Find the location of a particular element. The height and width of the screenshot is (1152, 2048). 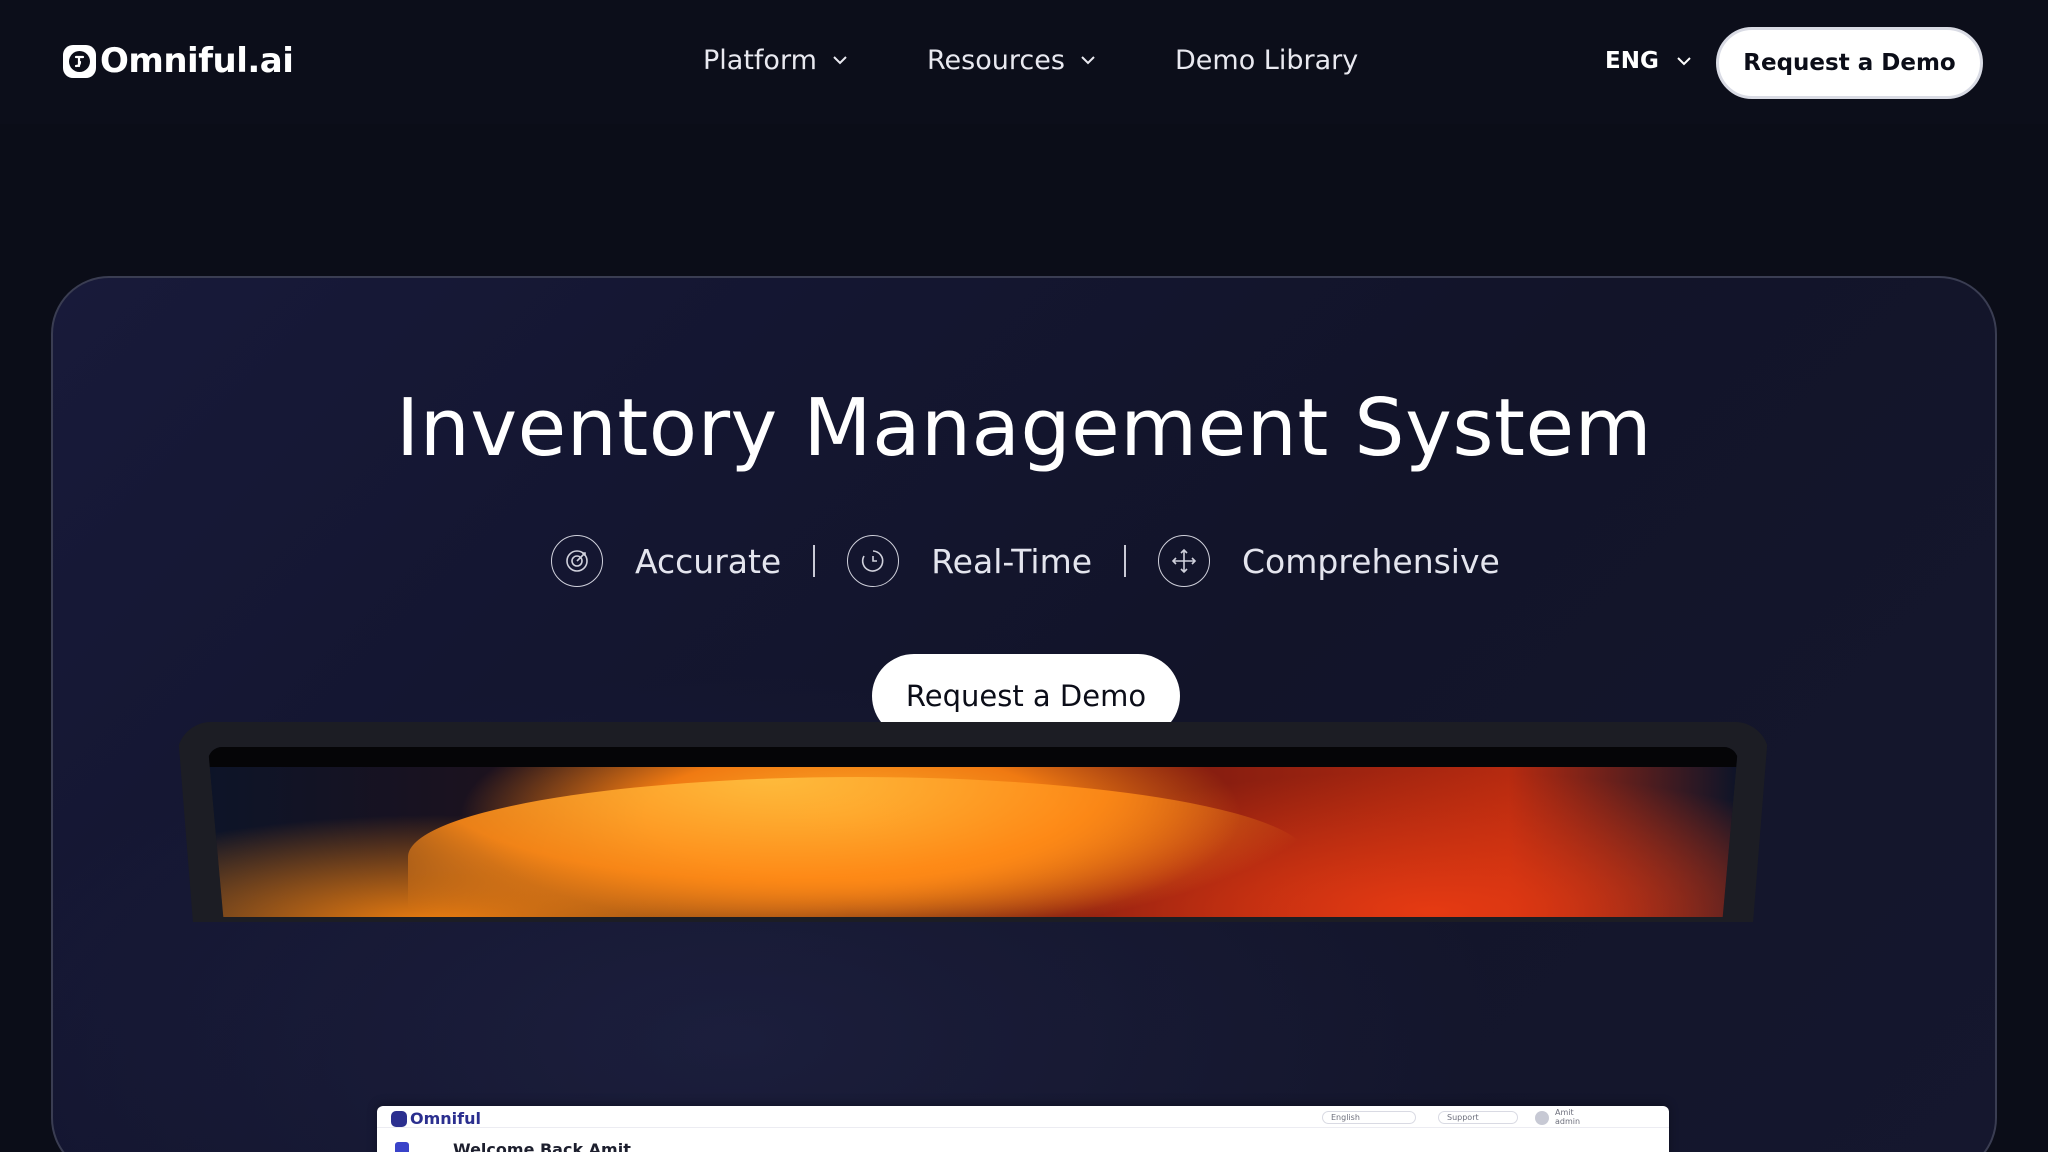

feature-list: Accurate Real-Time Comprehensive is located at coordinates (1025, 561).